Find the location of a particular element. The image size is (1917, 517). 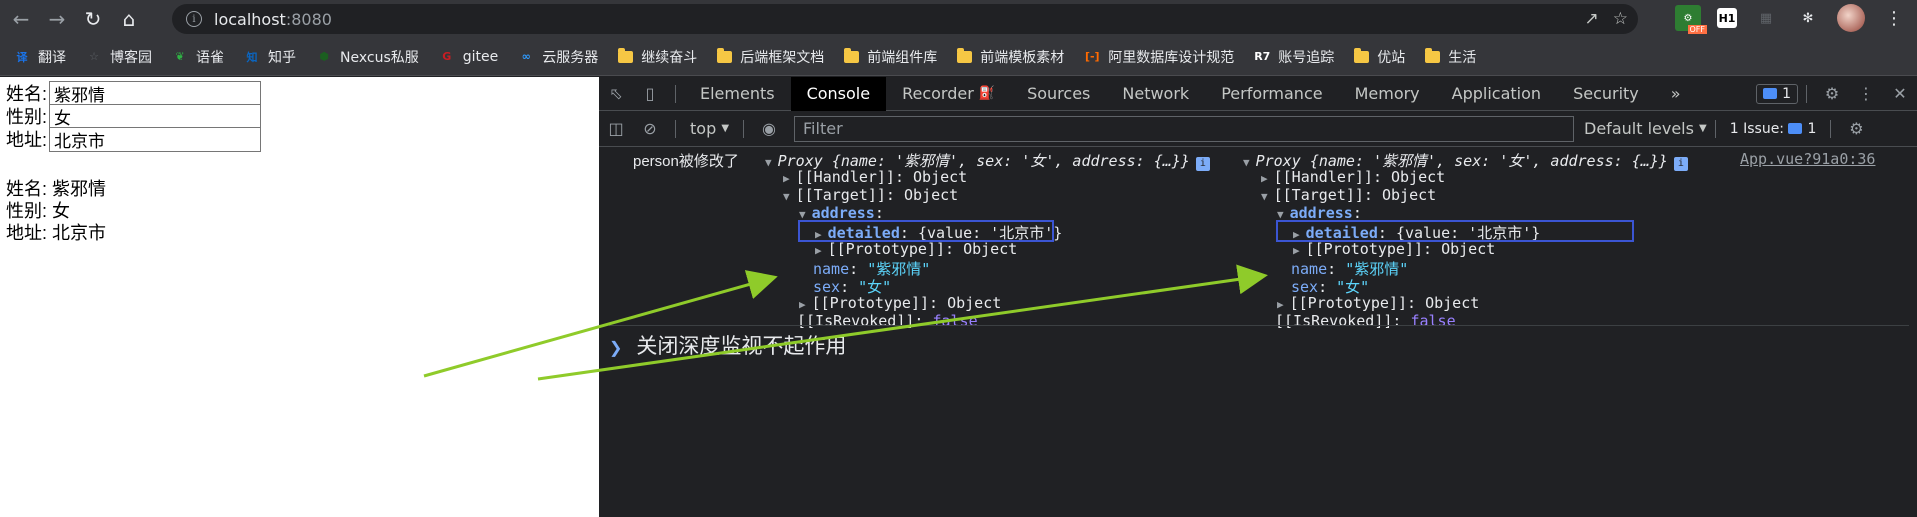

bookmark-item: 后端框架文档 is located at coordinates (770, 57).